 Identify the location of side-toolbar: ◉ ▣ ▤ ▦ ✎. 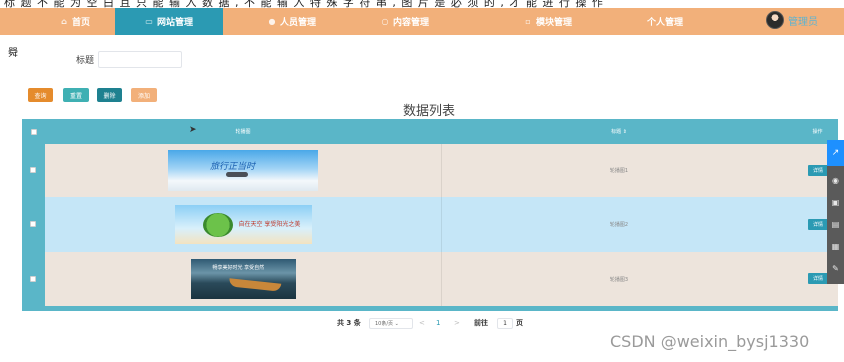
(835, 225).